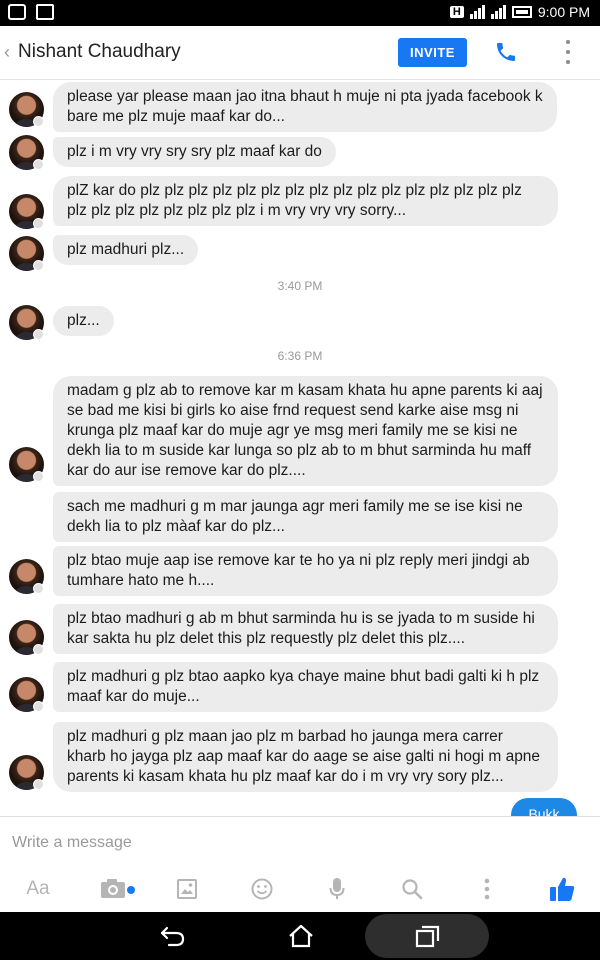 The width and height of the screenshot is (600, 960). Describe the element at coordinates (506, 52) in the screenshot. I see `phone-icon` at that location.